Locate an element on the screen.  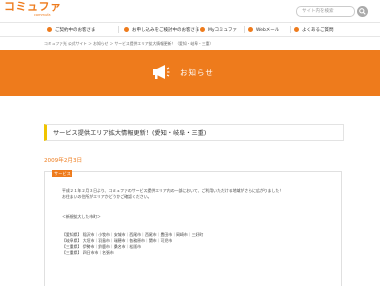
article-title-box: サービス提供エリア拡大情報更新！(愛知・岐阜・三重) is located at coordinates (194, 132).